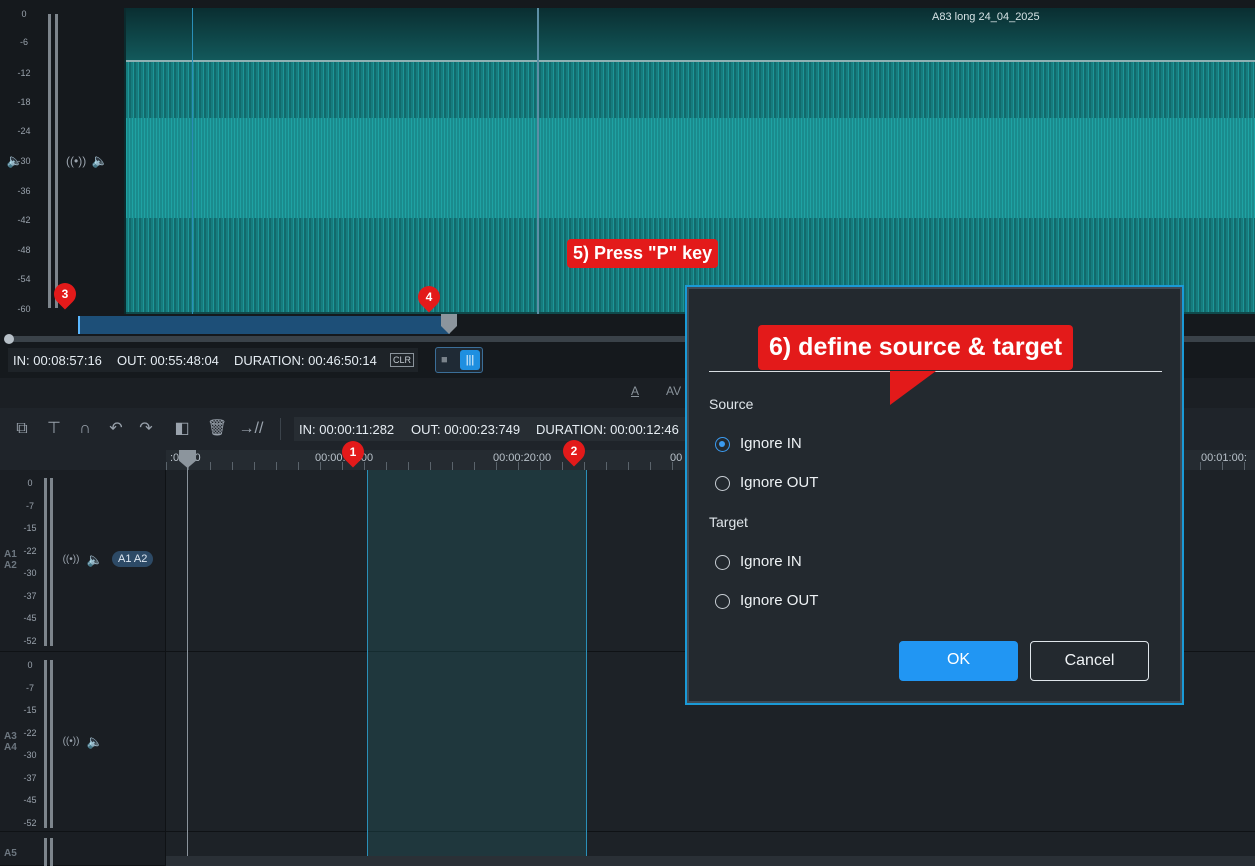 This screenshot has height=866, width=1255. Describe the element at coordinates (24, 309) in the screenshot. I see `db-tick: -60` at that location.